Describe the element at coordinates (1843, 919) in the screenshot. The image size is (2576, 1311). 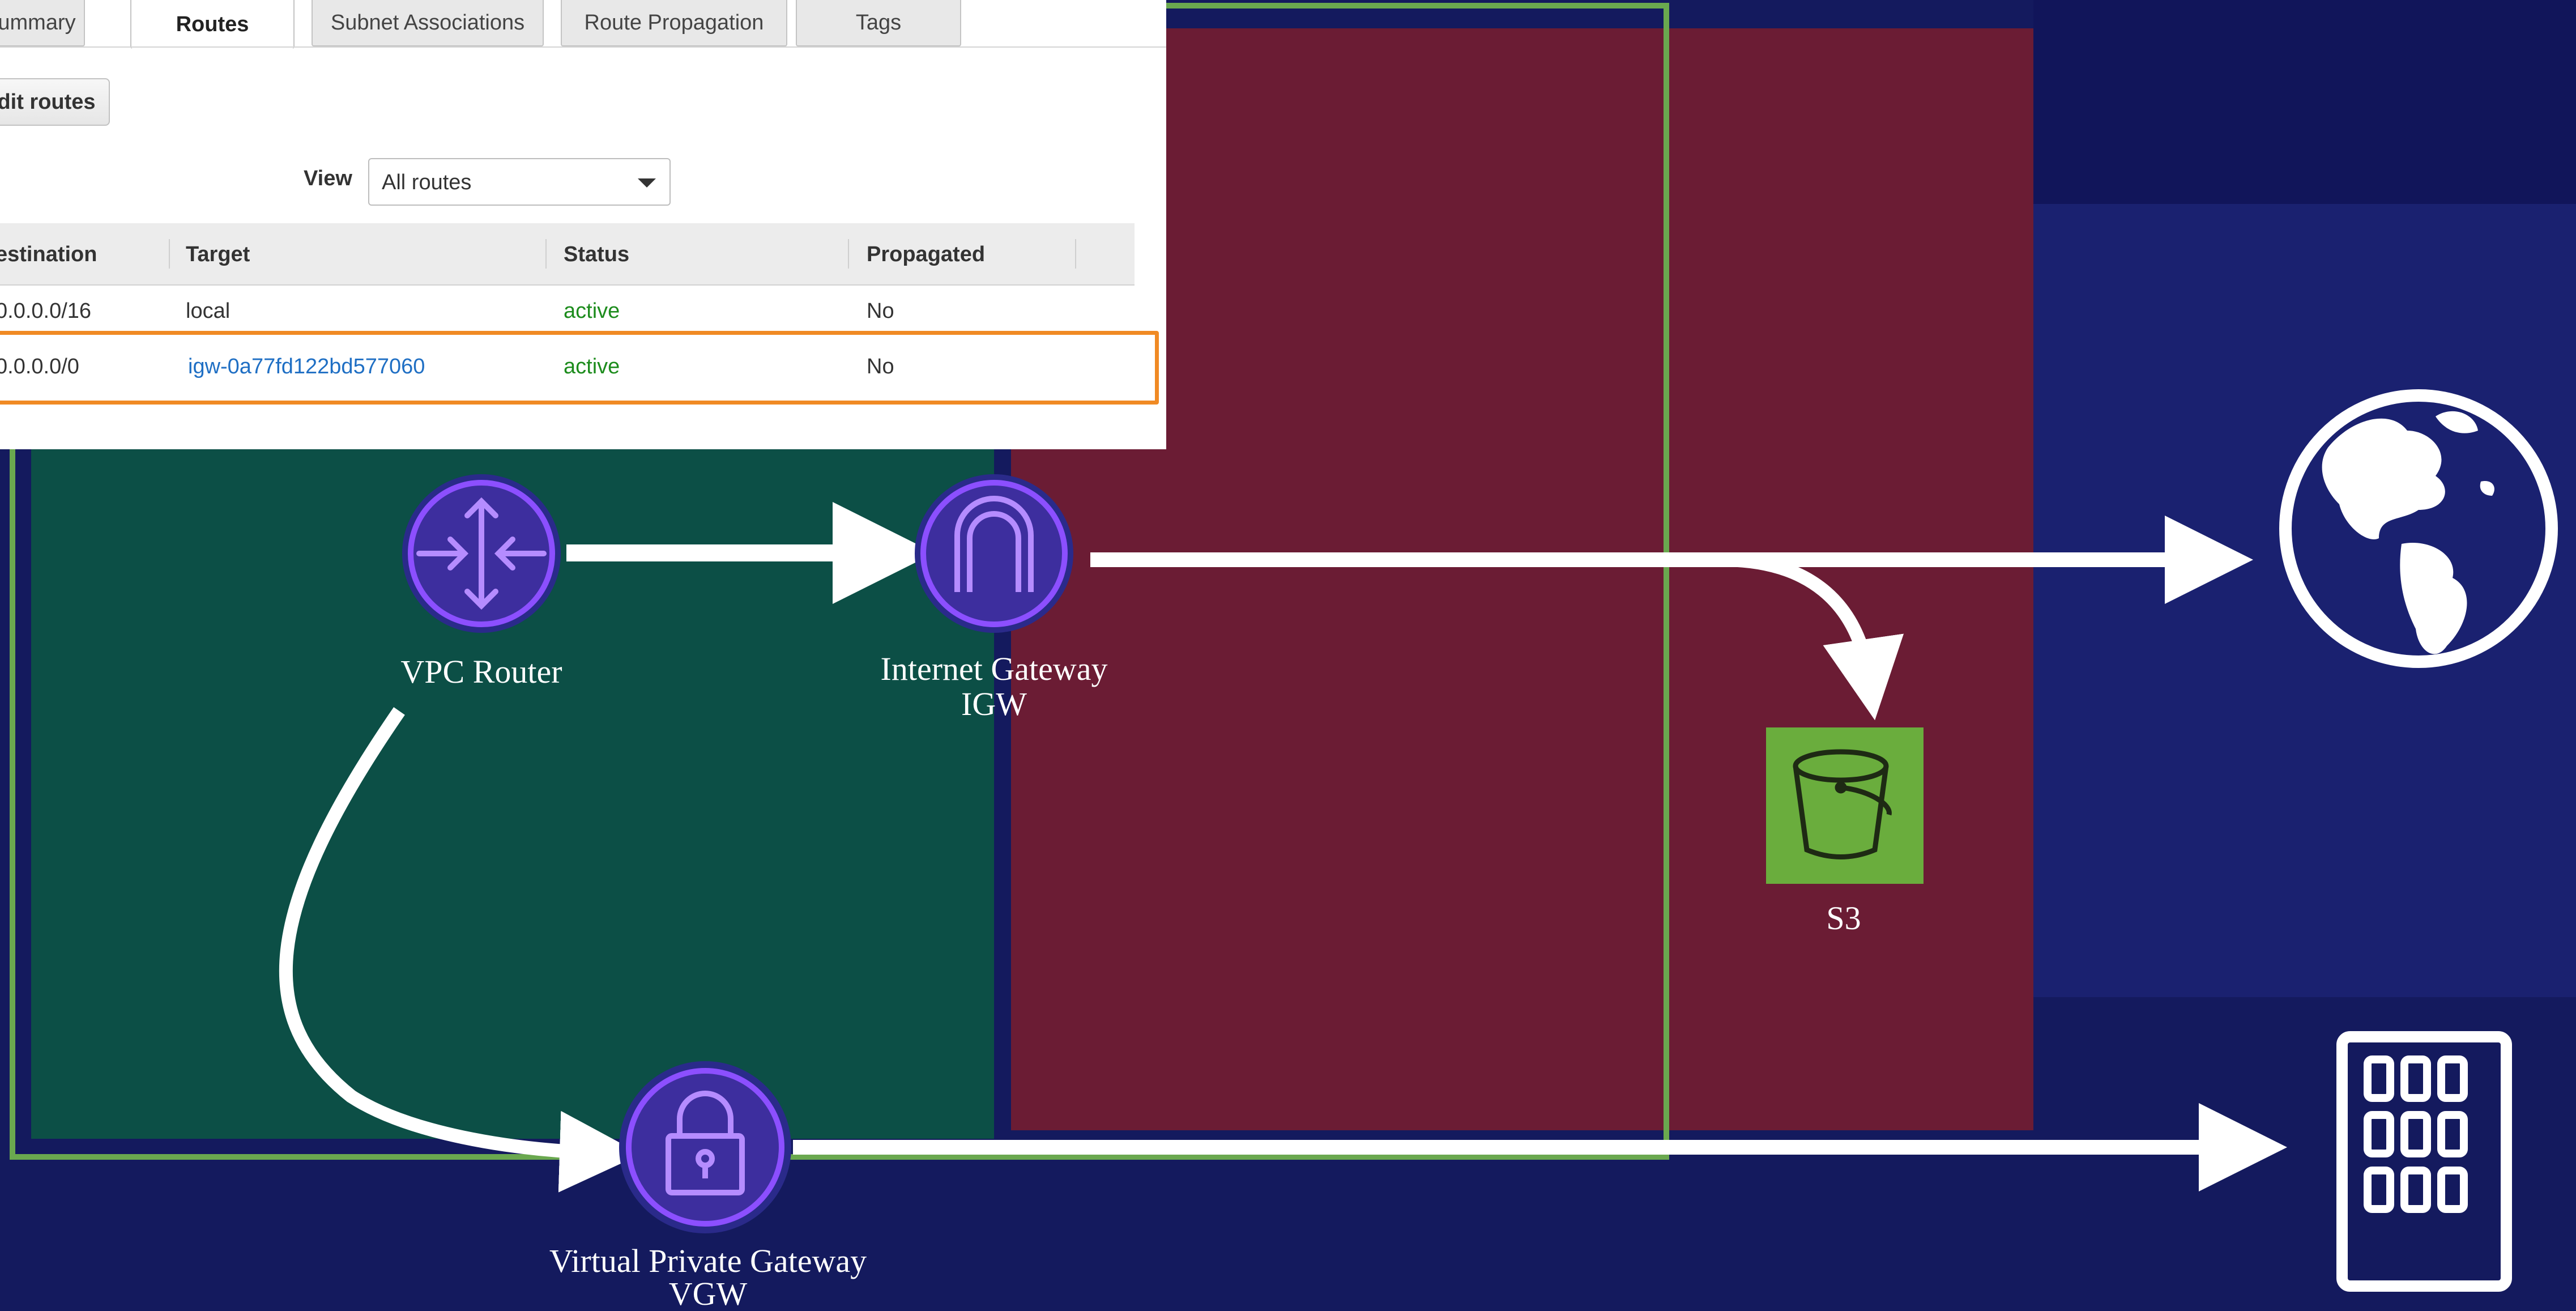
I see `s3-label: S3` at that location.